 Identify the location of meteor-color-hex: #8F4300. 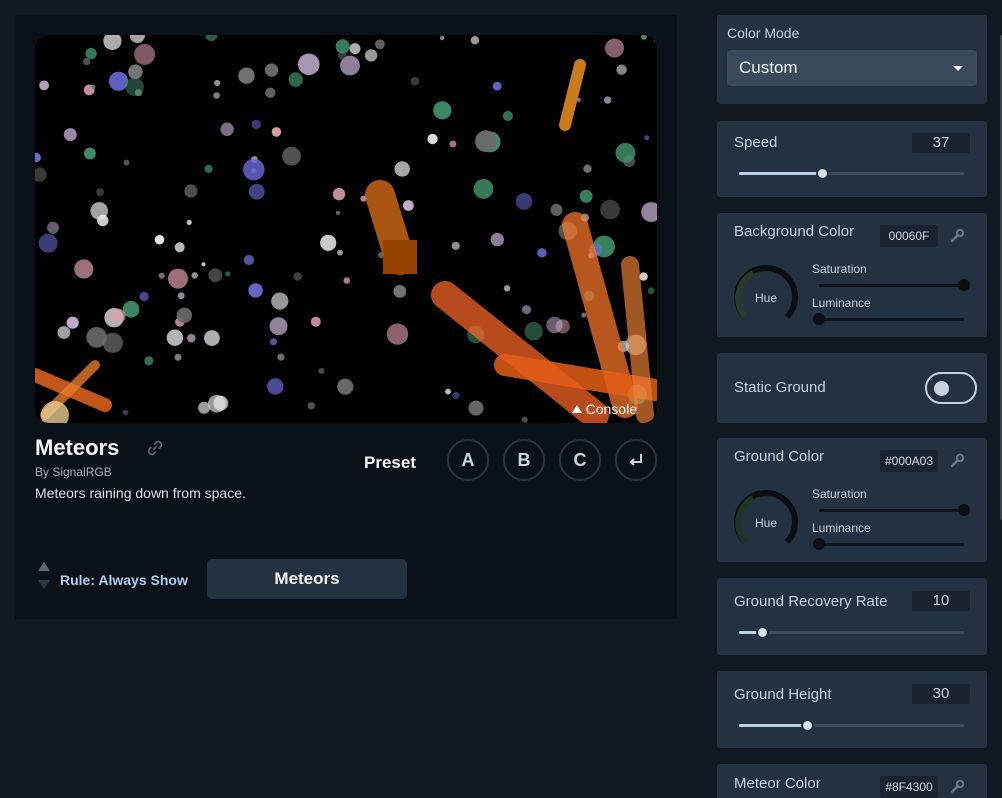
(909, 787).